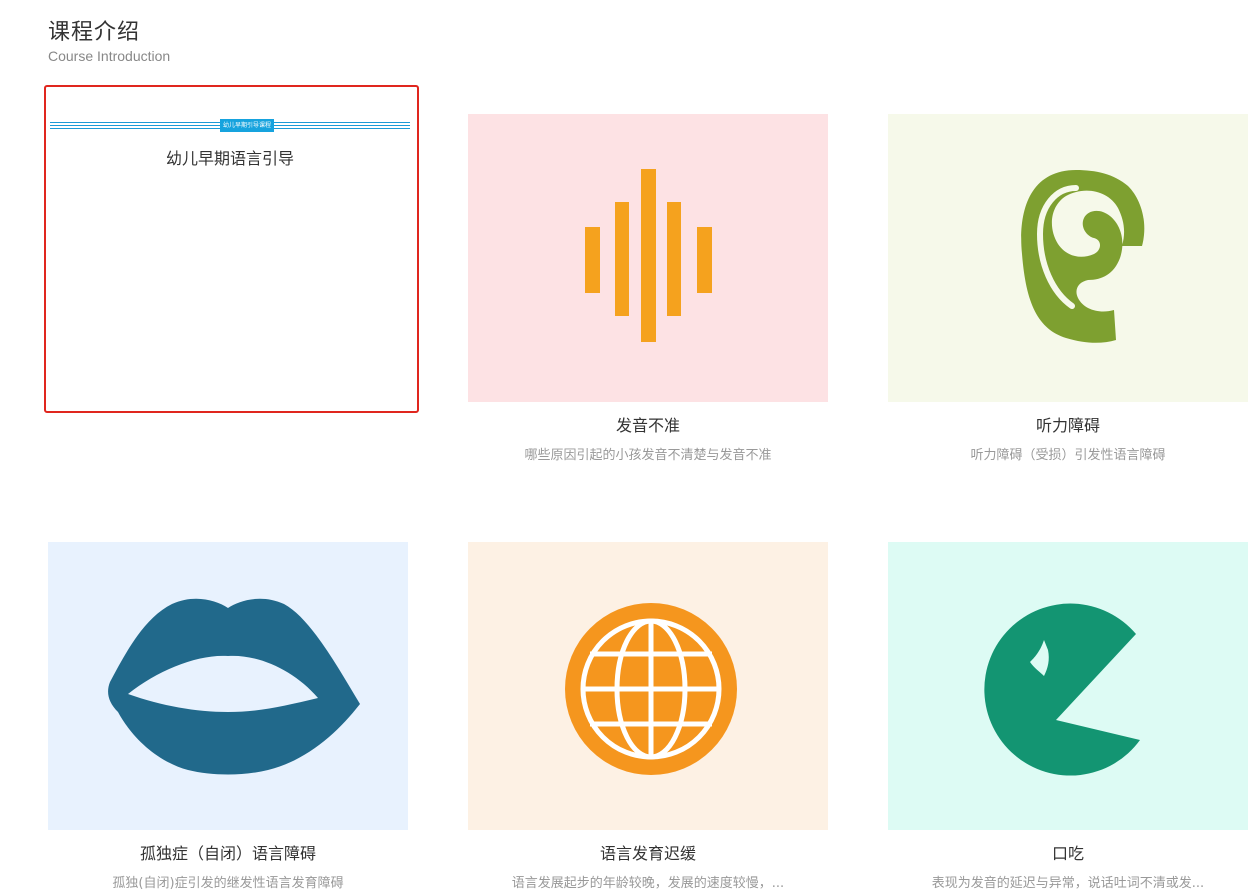 This screenshot has width=1259, height=893. Describe the element at coordinates (228, 852) in the screenshot. I see `course-title: 孤独症（自闭）语言障碍` at that location.